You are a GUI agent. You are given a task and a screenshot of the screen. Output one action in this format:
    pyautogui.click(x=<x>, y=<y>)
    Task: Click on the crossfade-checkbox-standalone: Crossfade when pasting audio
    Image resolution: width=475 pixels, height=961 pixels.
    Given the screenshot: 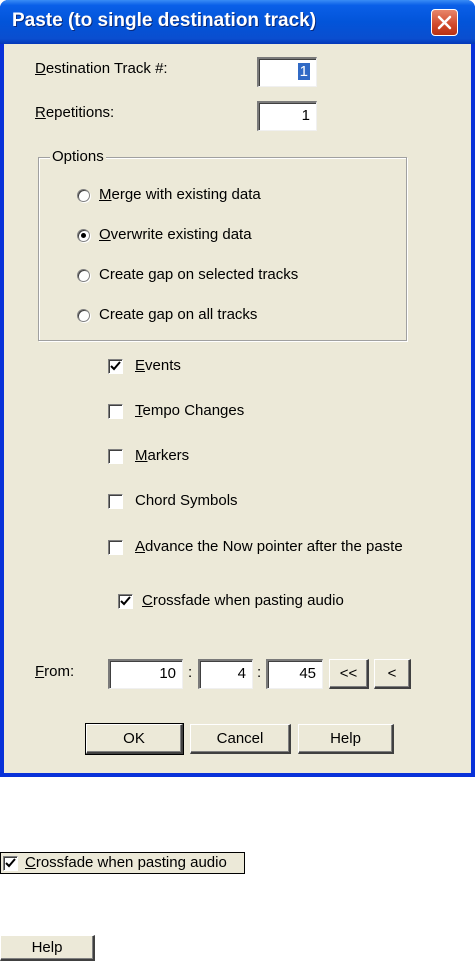 What is the action you would take?
    pyautogui.click(x=122, y=863)
    